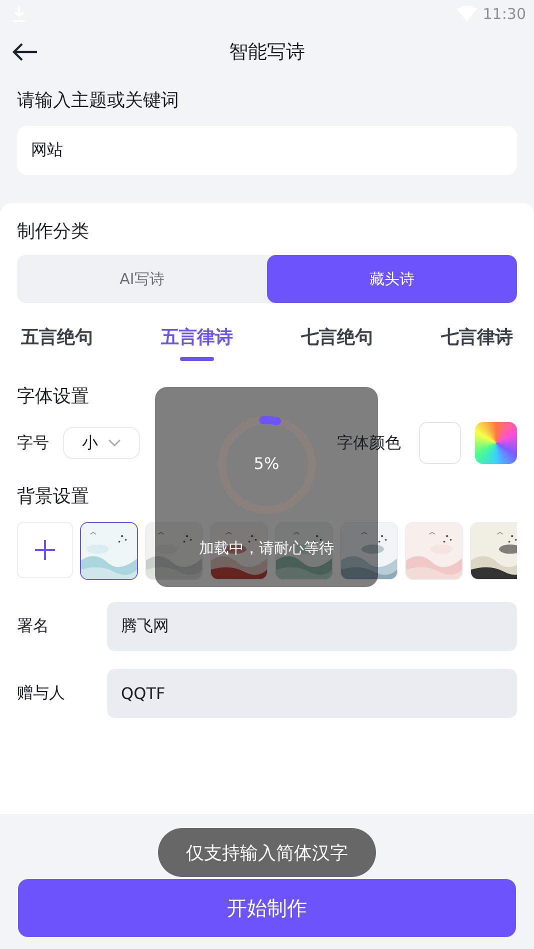  Describe the element at coordinates (496, 443) in the screenshot. I see `color-picker-swatch` at that location.